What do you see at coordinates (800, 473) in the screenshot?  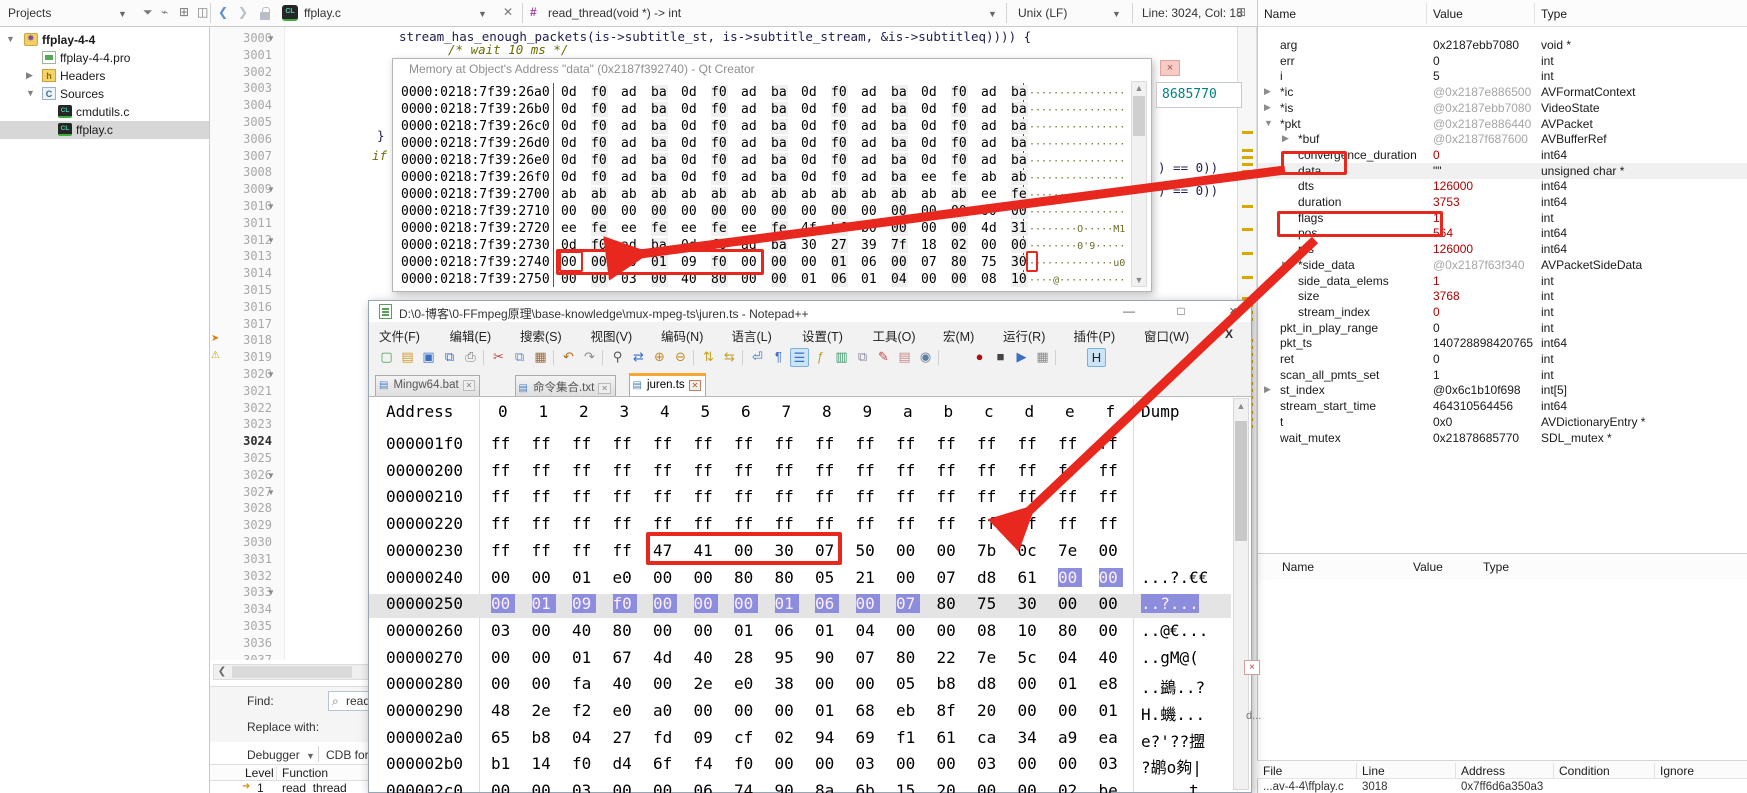 I see `hex-row-00000200: 00000200 ff ff ff ff ff ff ff ff ff ff ff ff ff ff ff ff` at bounding box center [800, 473].